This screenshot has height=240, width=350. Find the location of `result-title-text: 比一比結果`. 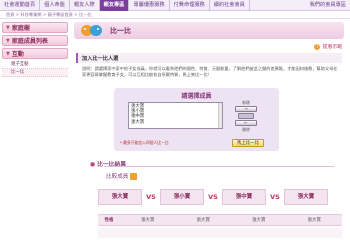

result-title-text: 比一比結果 is located at coordinates (112, 165).